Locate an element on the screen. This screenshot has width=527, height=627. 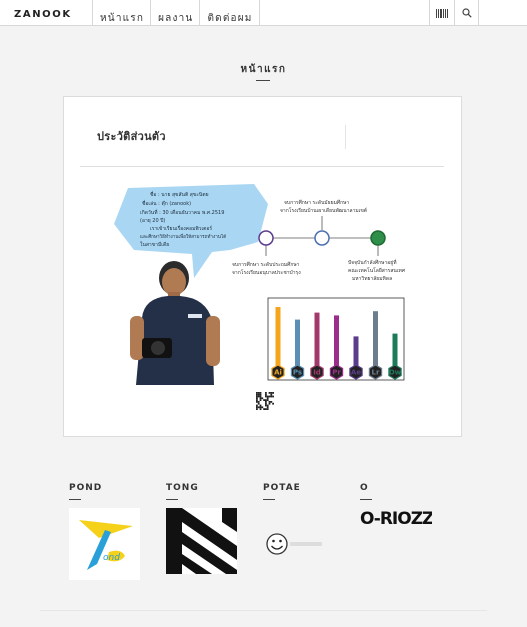
main-nav: หน้าแรก ผลงาน ติดต่อผม is located at coordinates (176, 13).